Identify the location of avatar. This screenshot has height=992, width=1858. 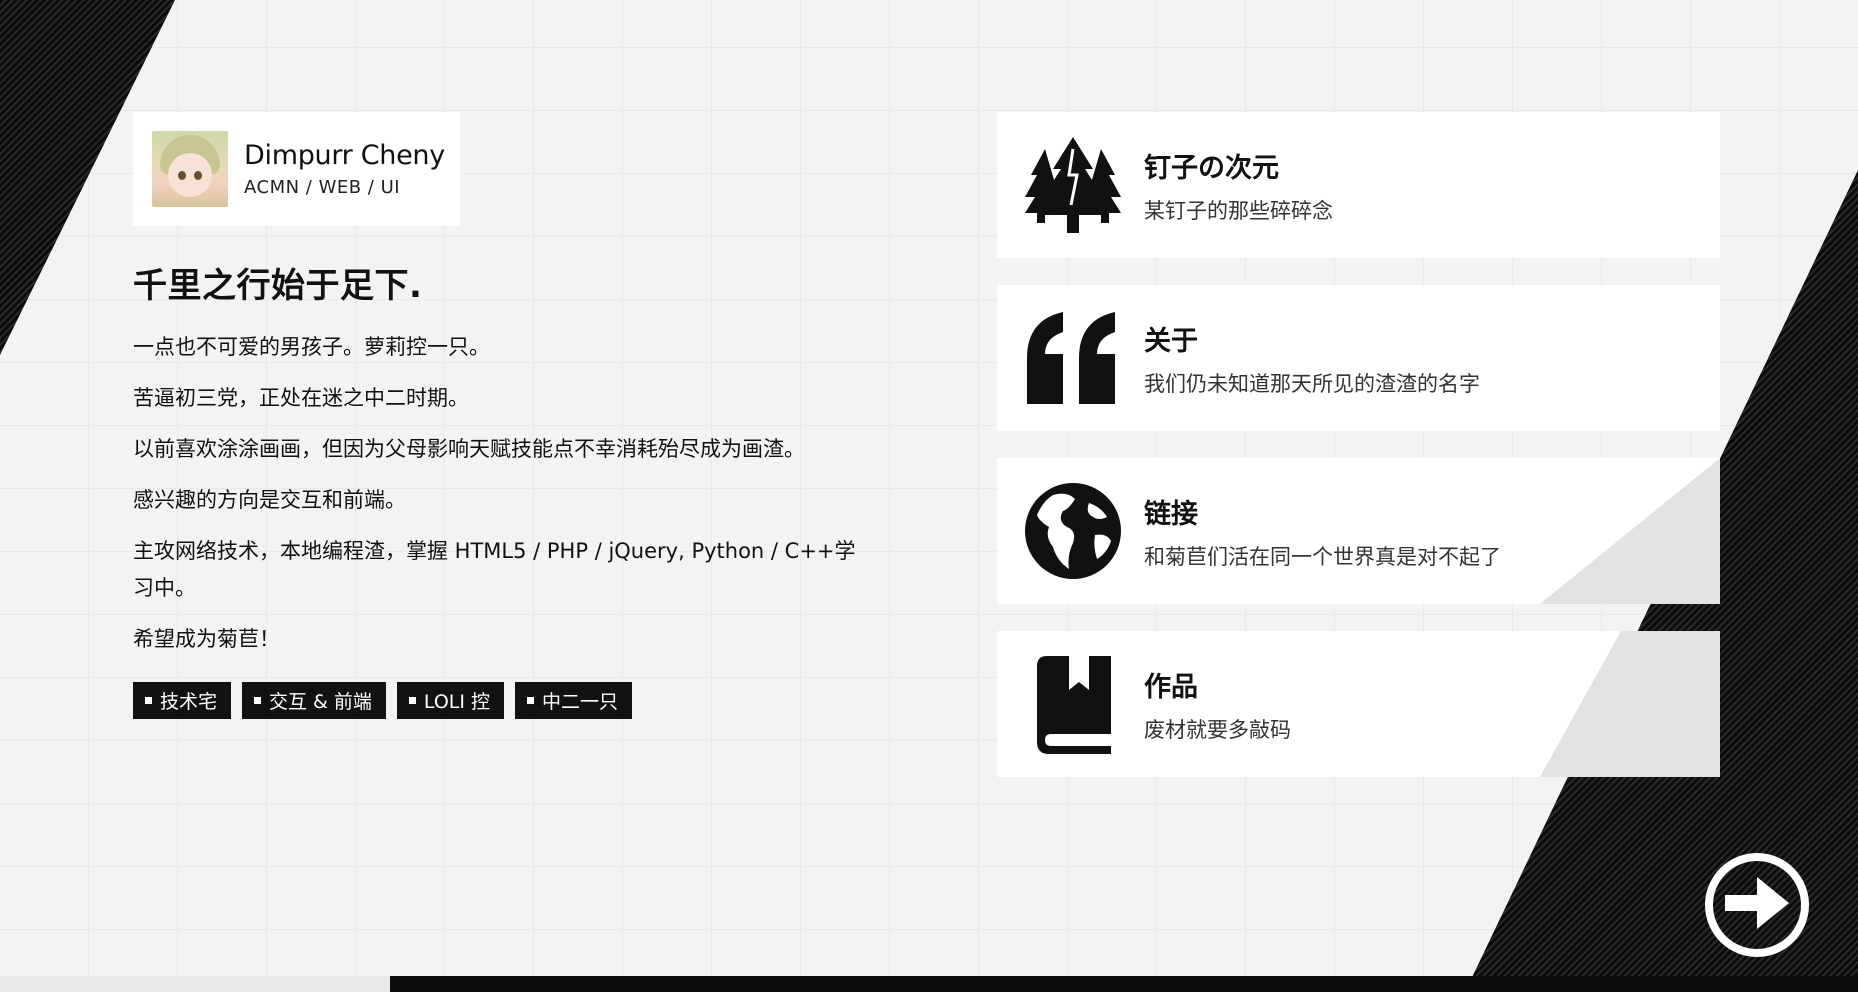
(190, 169).